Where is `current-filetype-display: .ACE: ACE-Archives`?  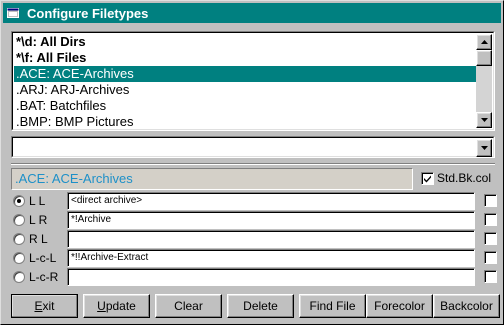 current-filetype-display: .ACE: ACE-Archives is located at coordinates (212, 179).